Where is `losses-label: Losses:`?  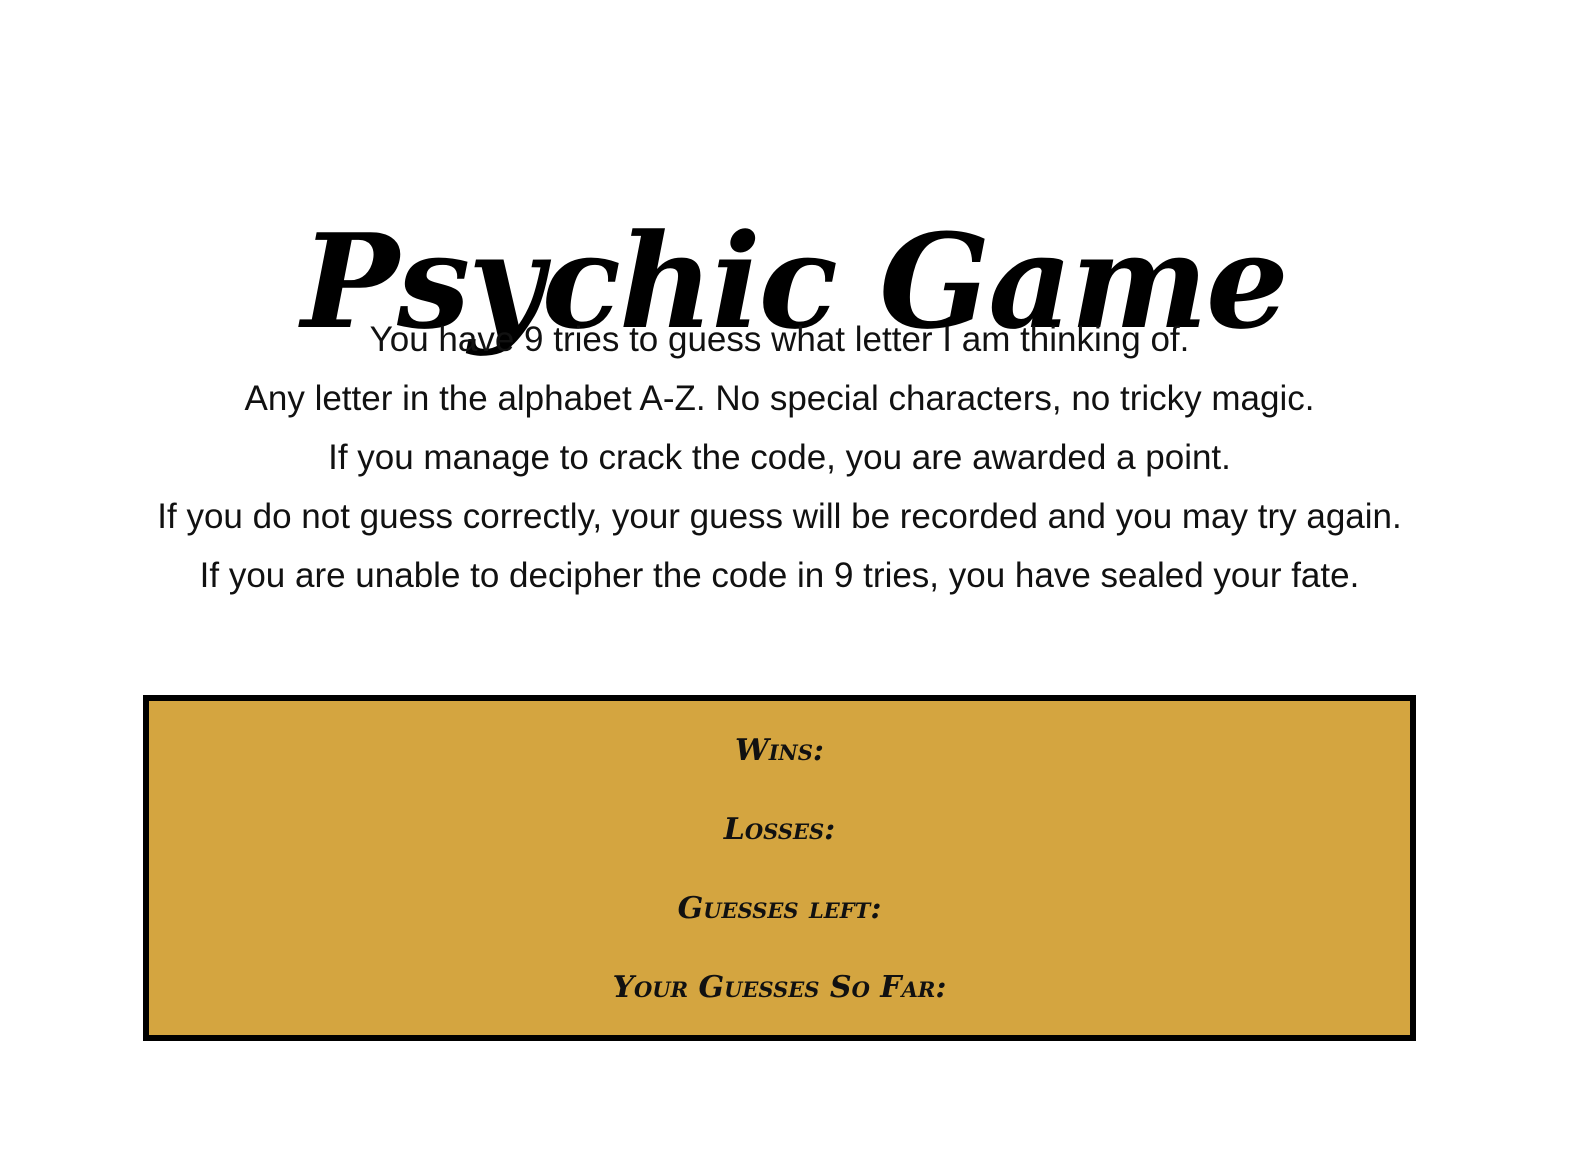
losses-label: Losses: is located at coordinates (779, 829).